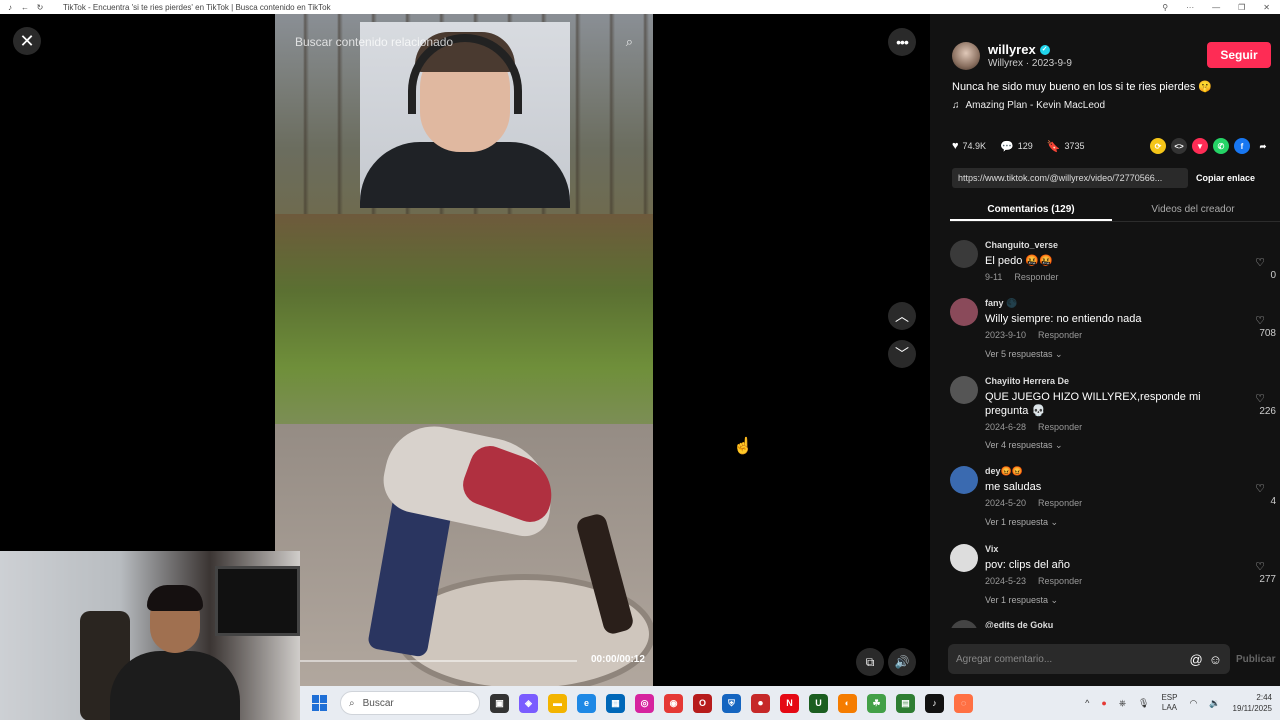  I want to click on search-icon: ⌕, so click(629, 42).